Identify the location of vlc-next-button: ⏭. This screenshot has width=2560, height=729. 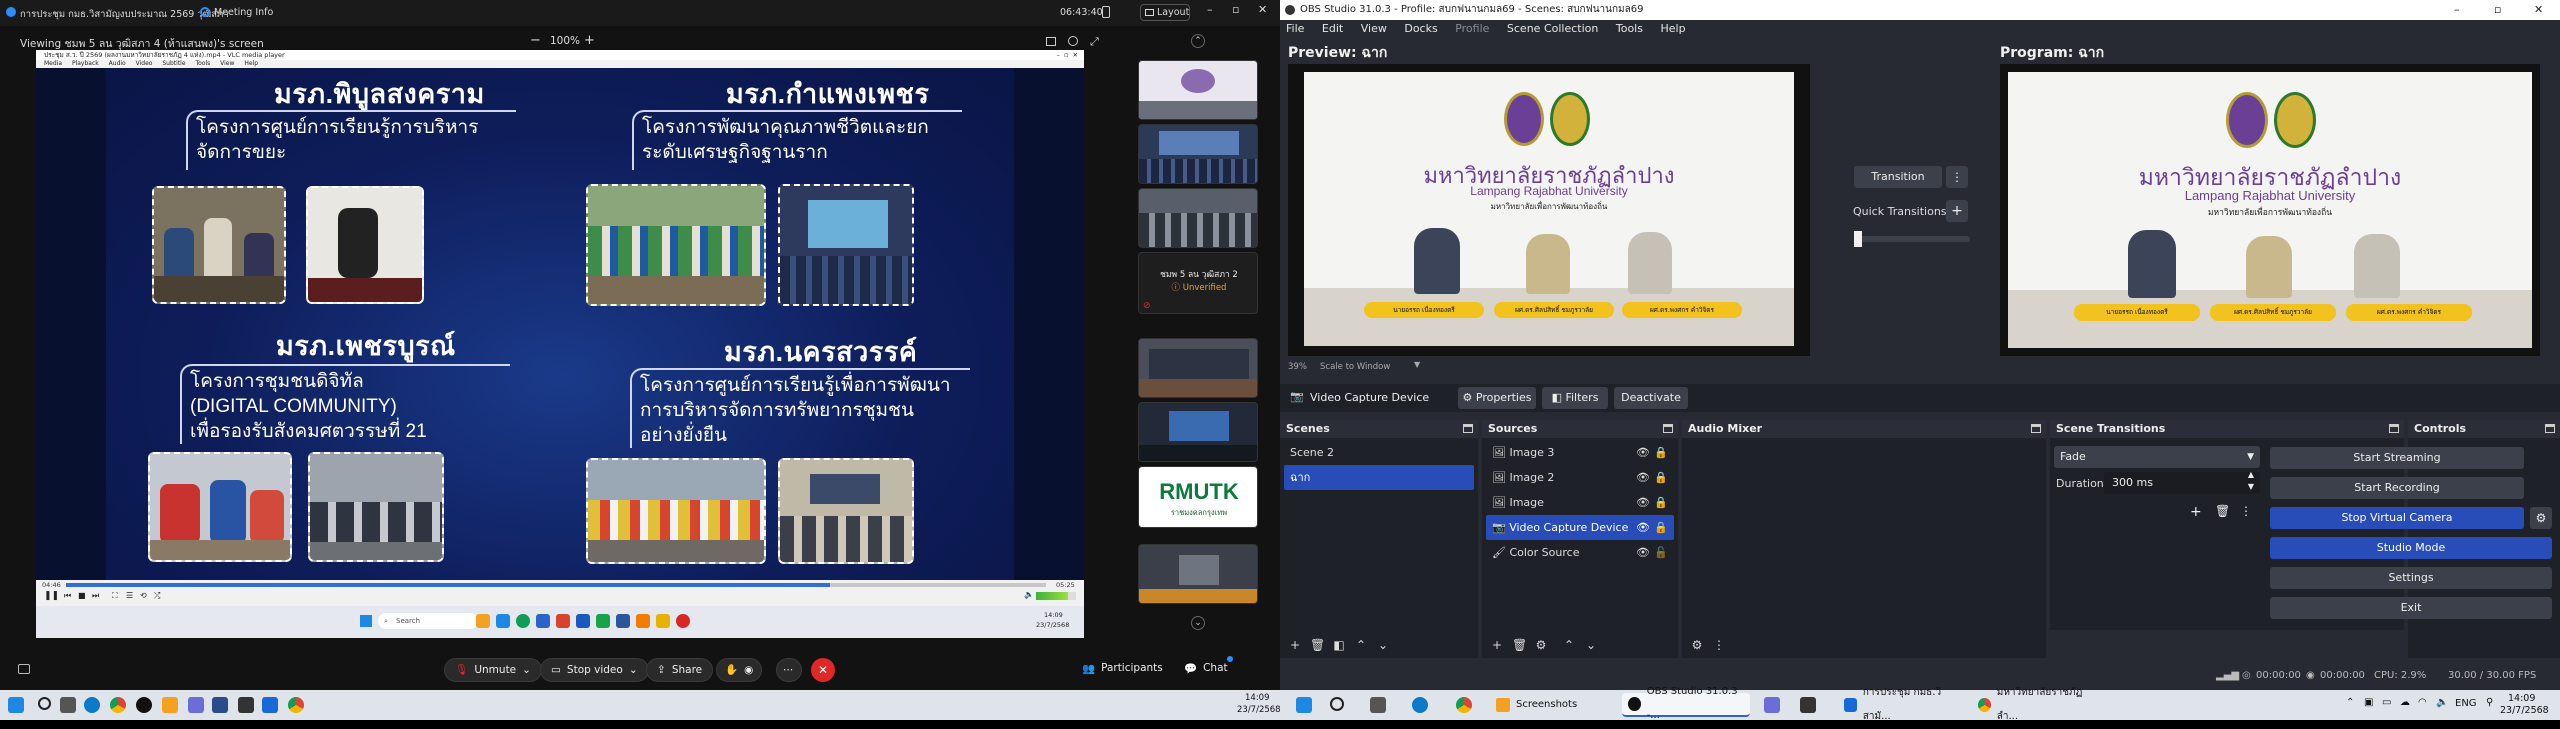
(95, 596).